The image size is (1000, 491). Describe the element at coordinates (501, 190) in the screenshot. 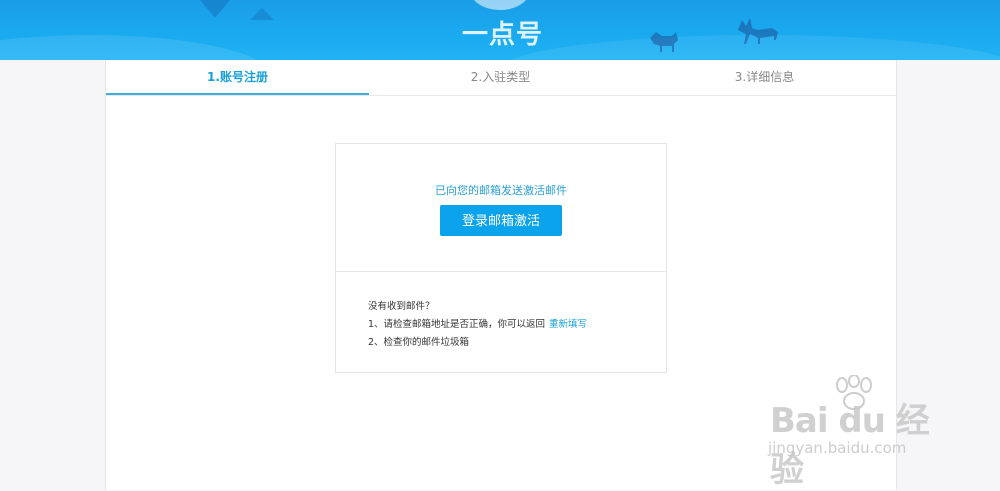

I see `activation-notice: 已向您的邮箱发送激活邮件` at that location.